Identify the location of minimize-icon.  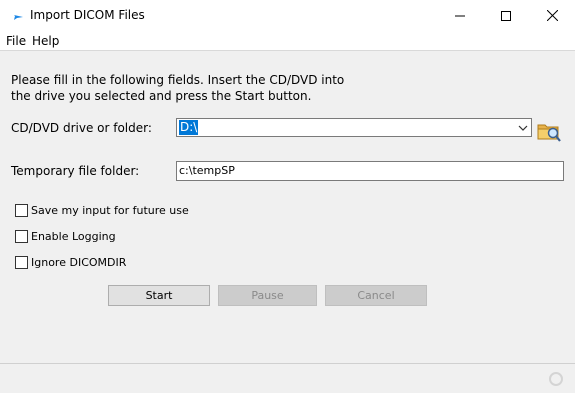
(460, 15).